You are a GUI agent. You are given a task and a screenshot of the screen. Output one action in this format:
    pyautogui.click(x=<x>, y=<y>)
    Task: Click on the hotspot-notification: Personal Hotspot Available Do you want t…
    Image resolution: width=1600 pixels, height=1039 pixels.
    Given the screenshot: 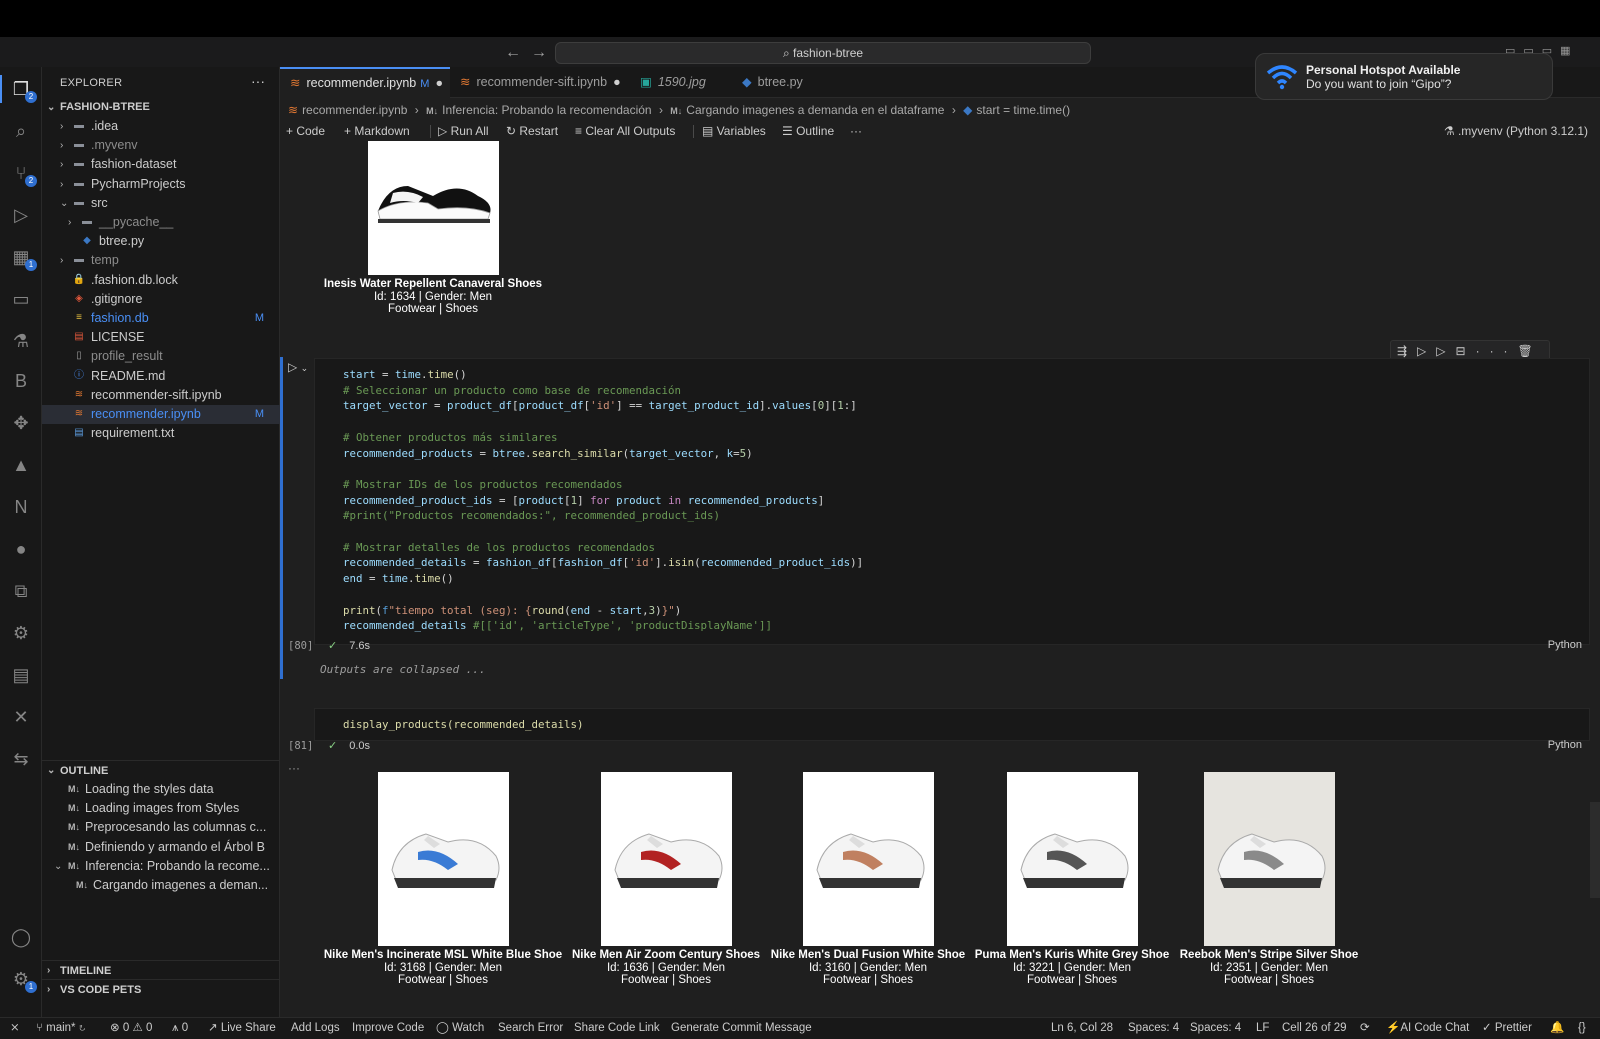 What is the action you would take?
    pyautogui.click(x=1404, y=76)
    